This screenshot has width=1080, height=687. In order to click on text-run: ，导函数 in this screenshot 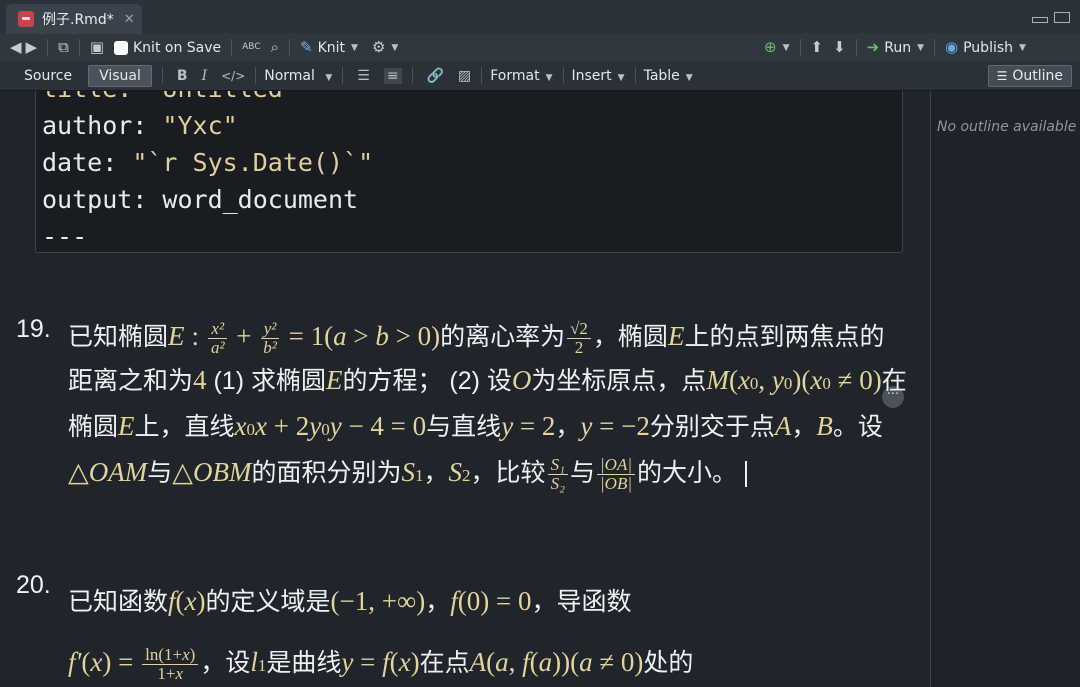, I will do `click(581, 602)`.